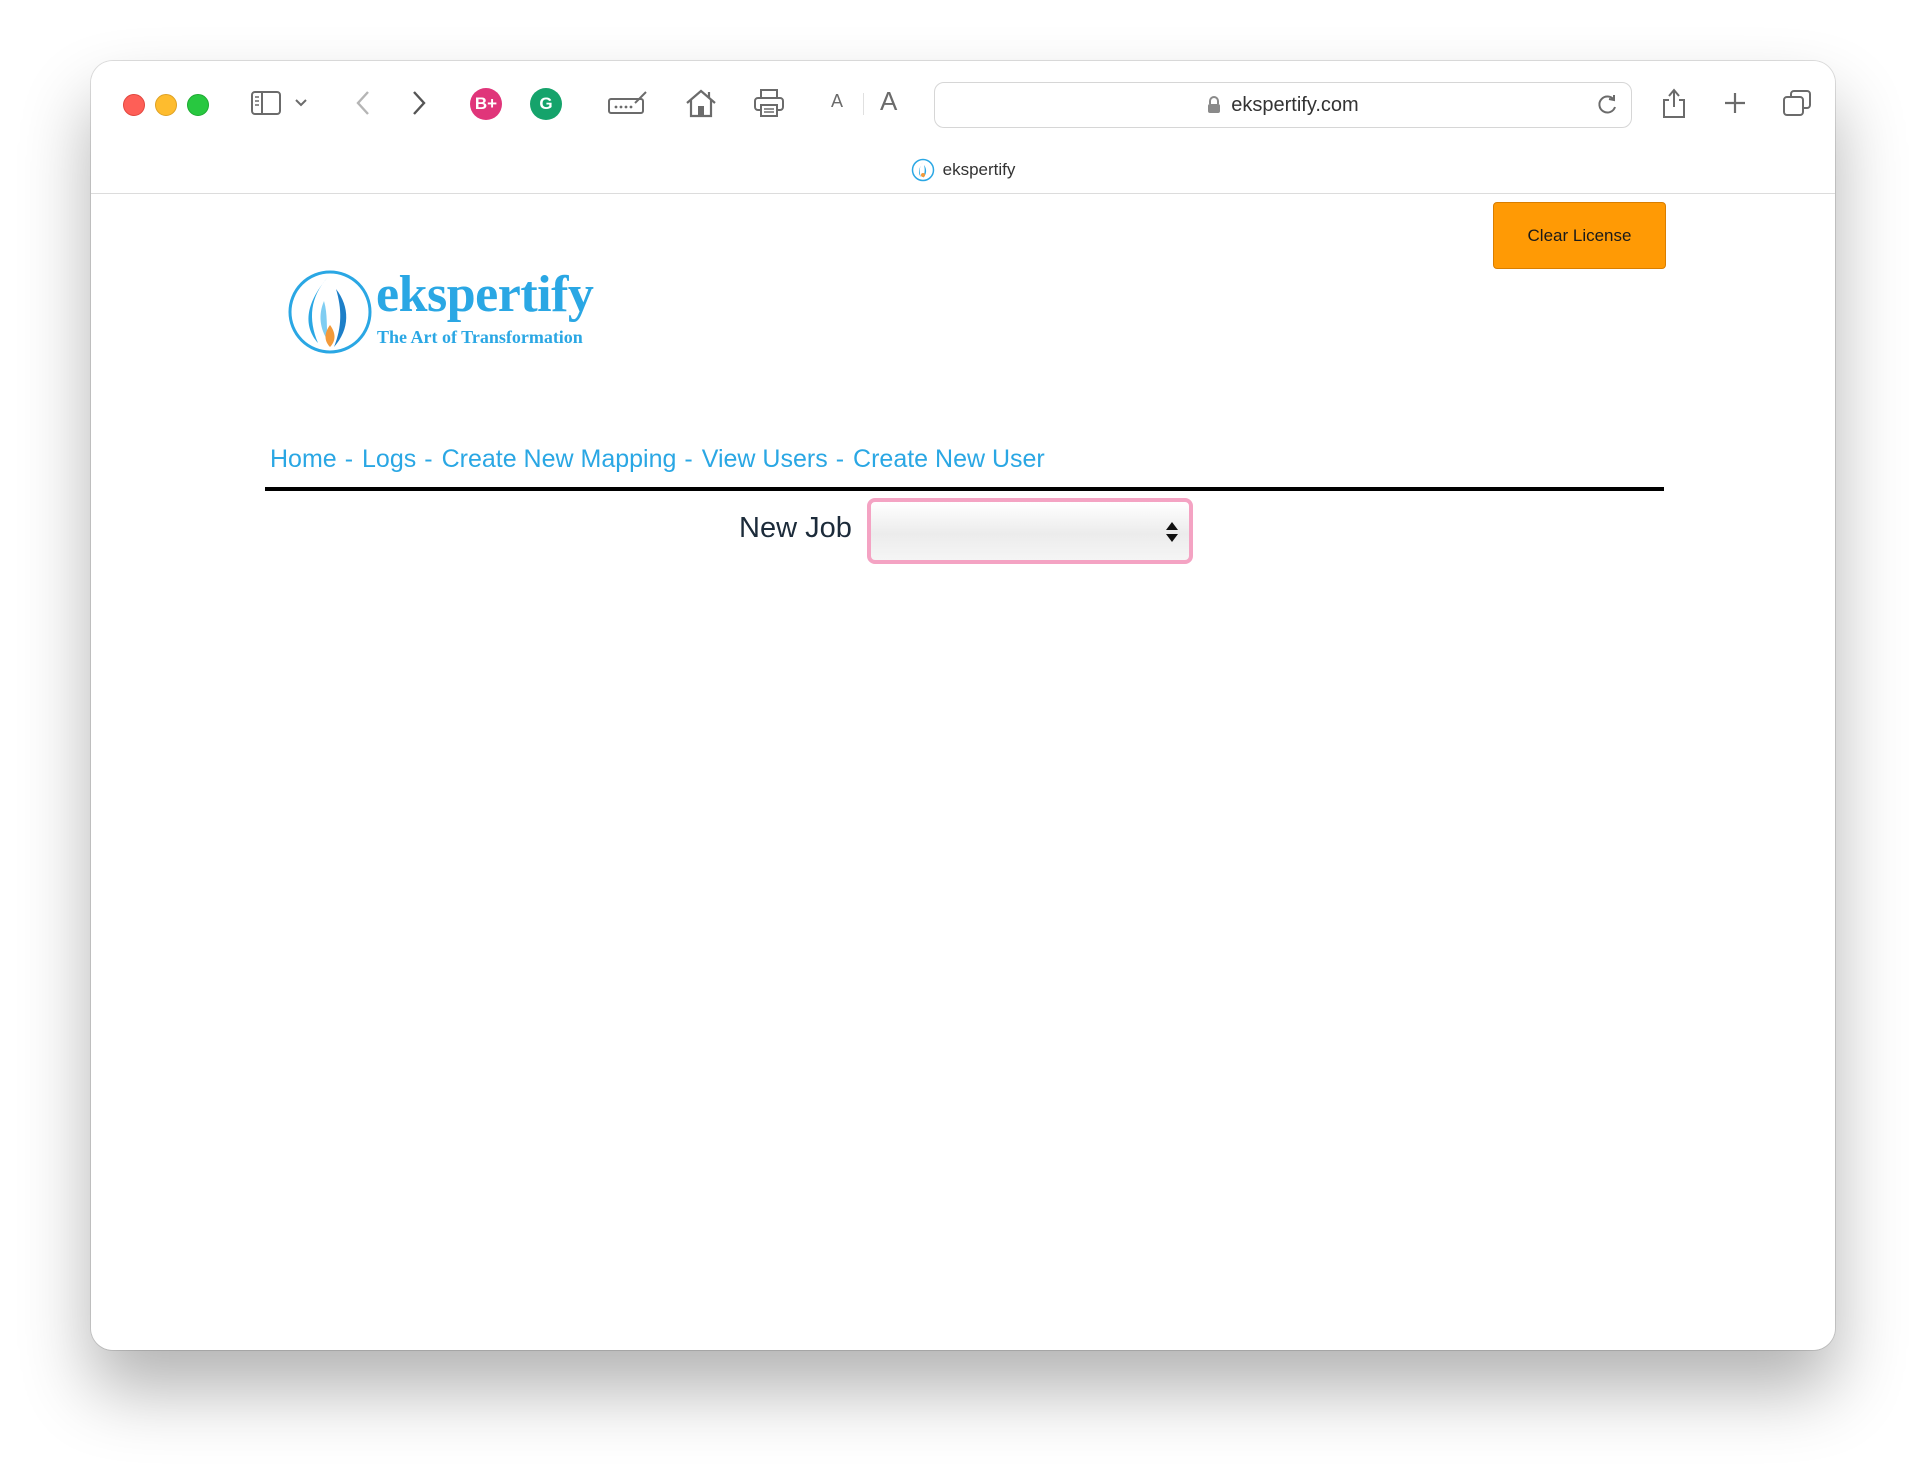 This screenshot has width=1920, height=1466. I want to click on browser-toolbar: B+ G A A ekspertify.com ekspertify, so click(963, 127).